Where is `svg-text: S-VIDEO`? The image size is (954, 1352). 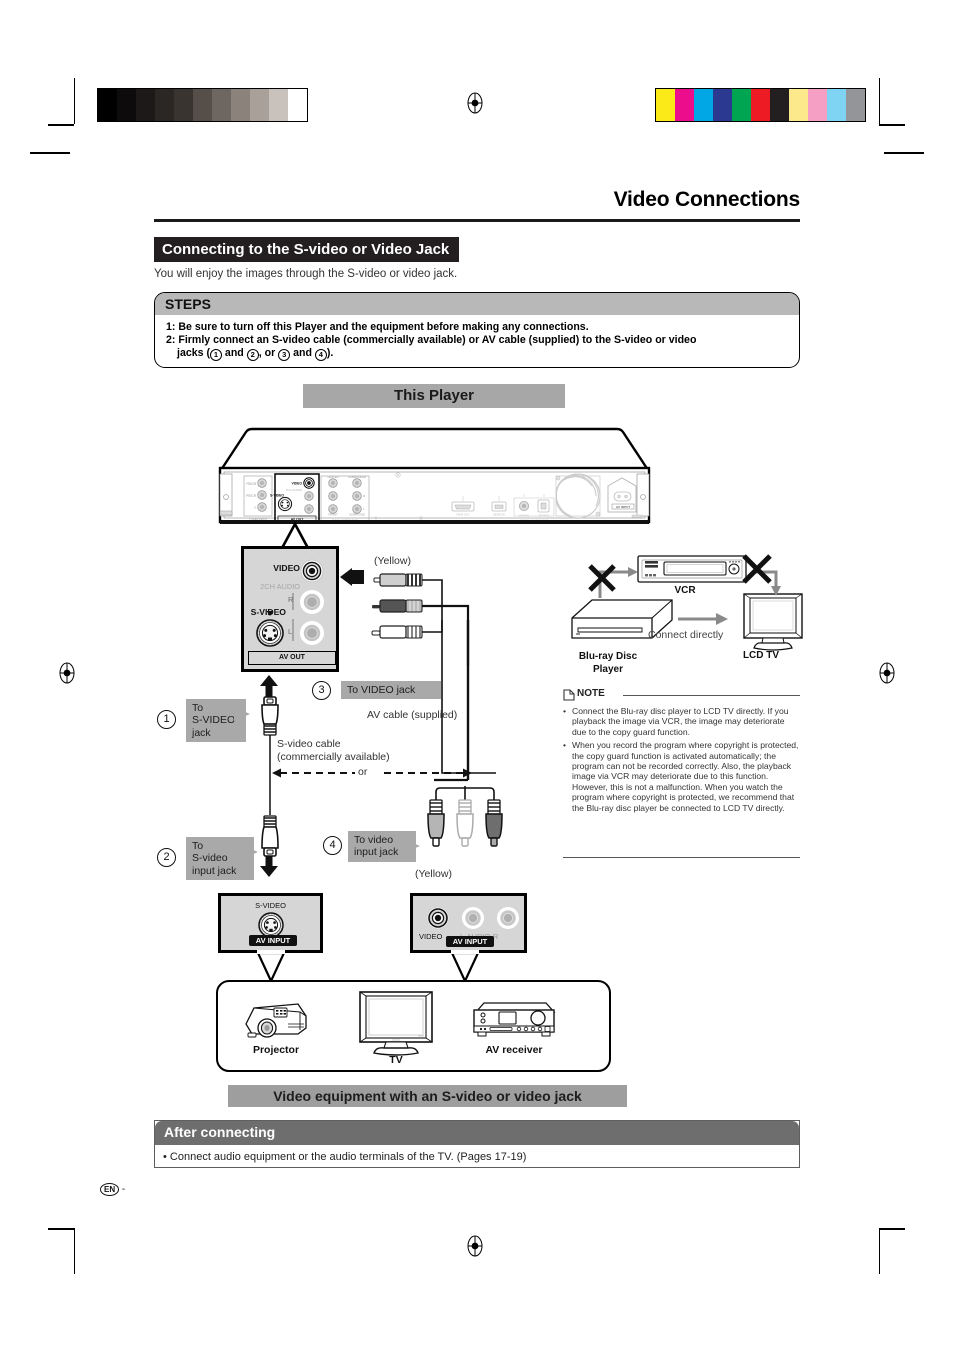 svg-text: S-VIDEO is located at coordinates (277, 496).